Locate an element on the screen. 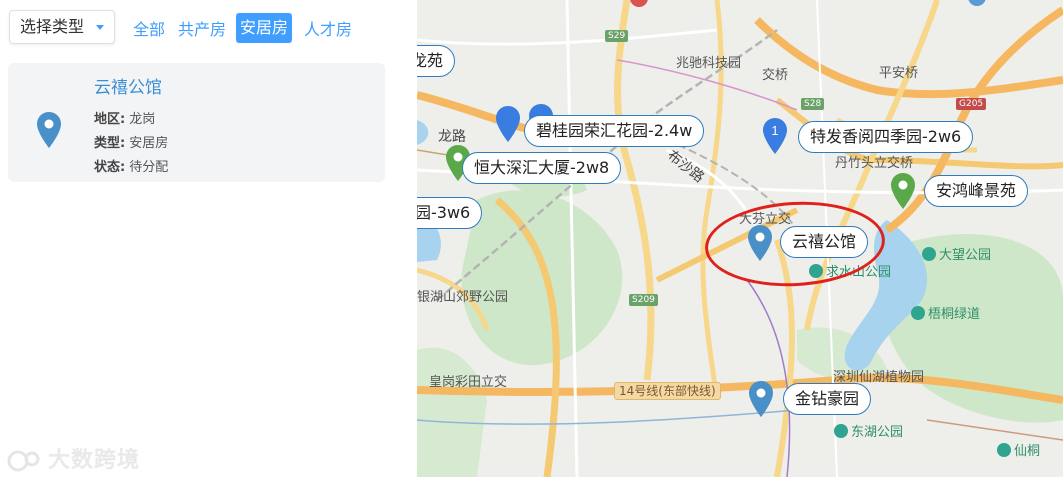  filter-anju: 安居房 is located at coordinates (264, 28).